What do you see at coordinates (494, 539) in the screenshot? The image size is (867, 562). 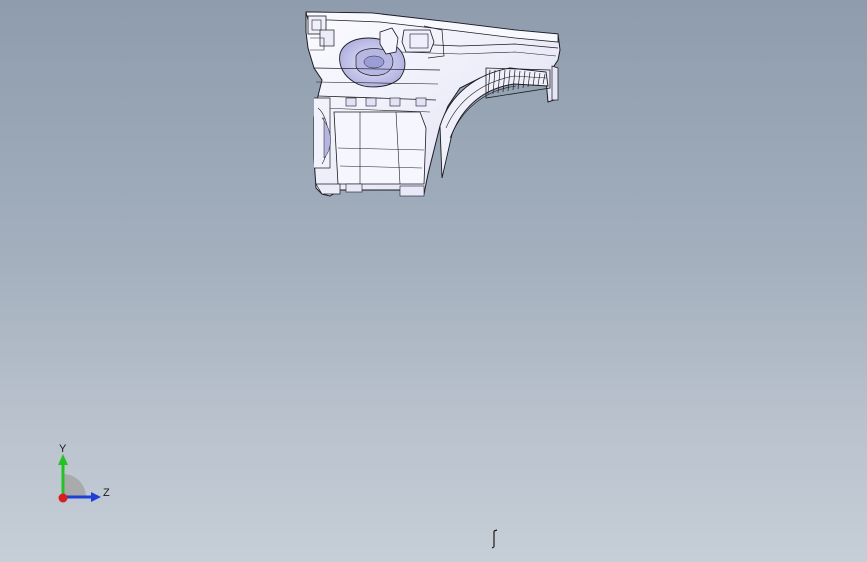 I see `ibeam-cursor-icon` at bounding box center [494, 539].